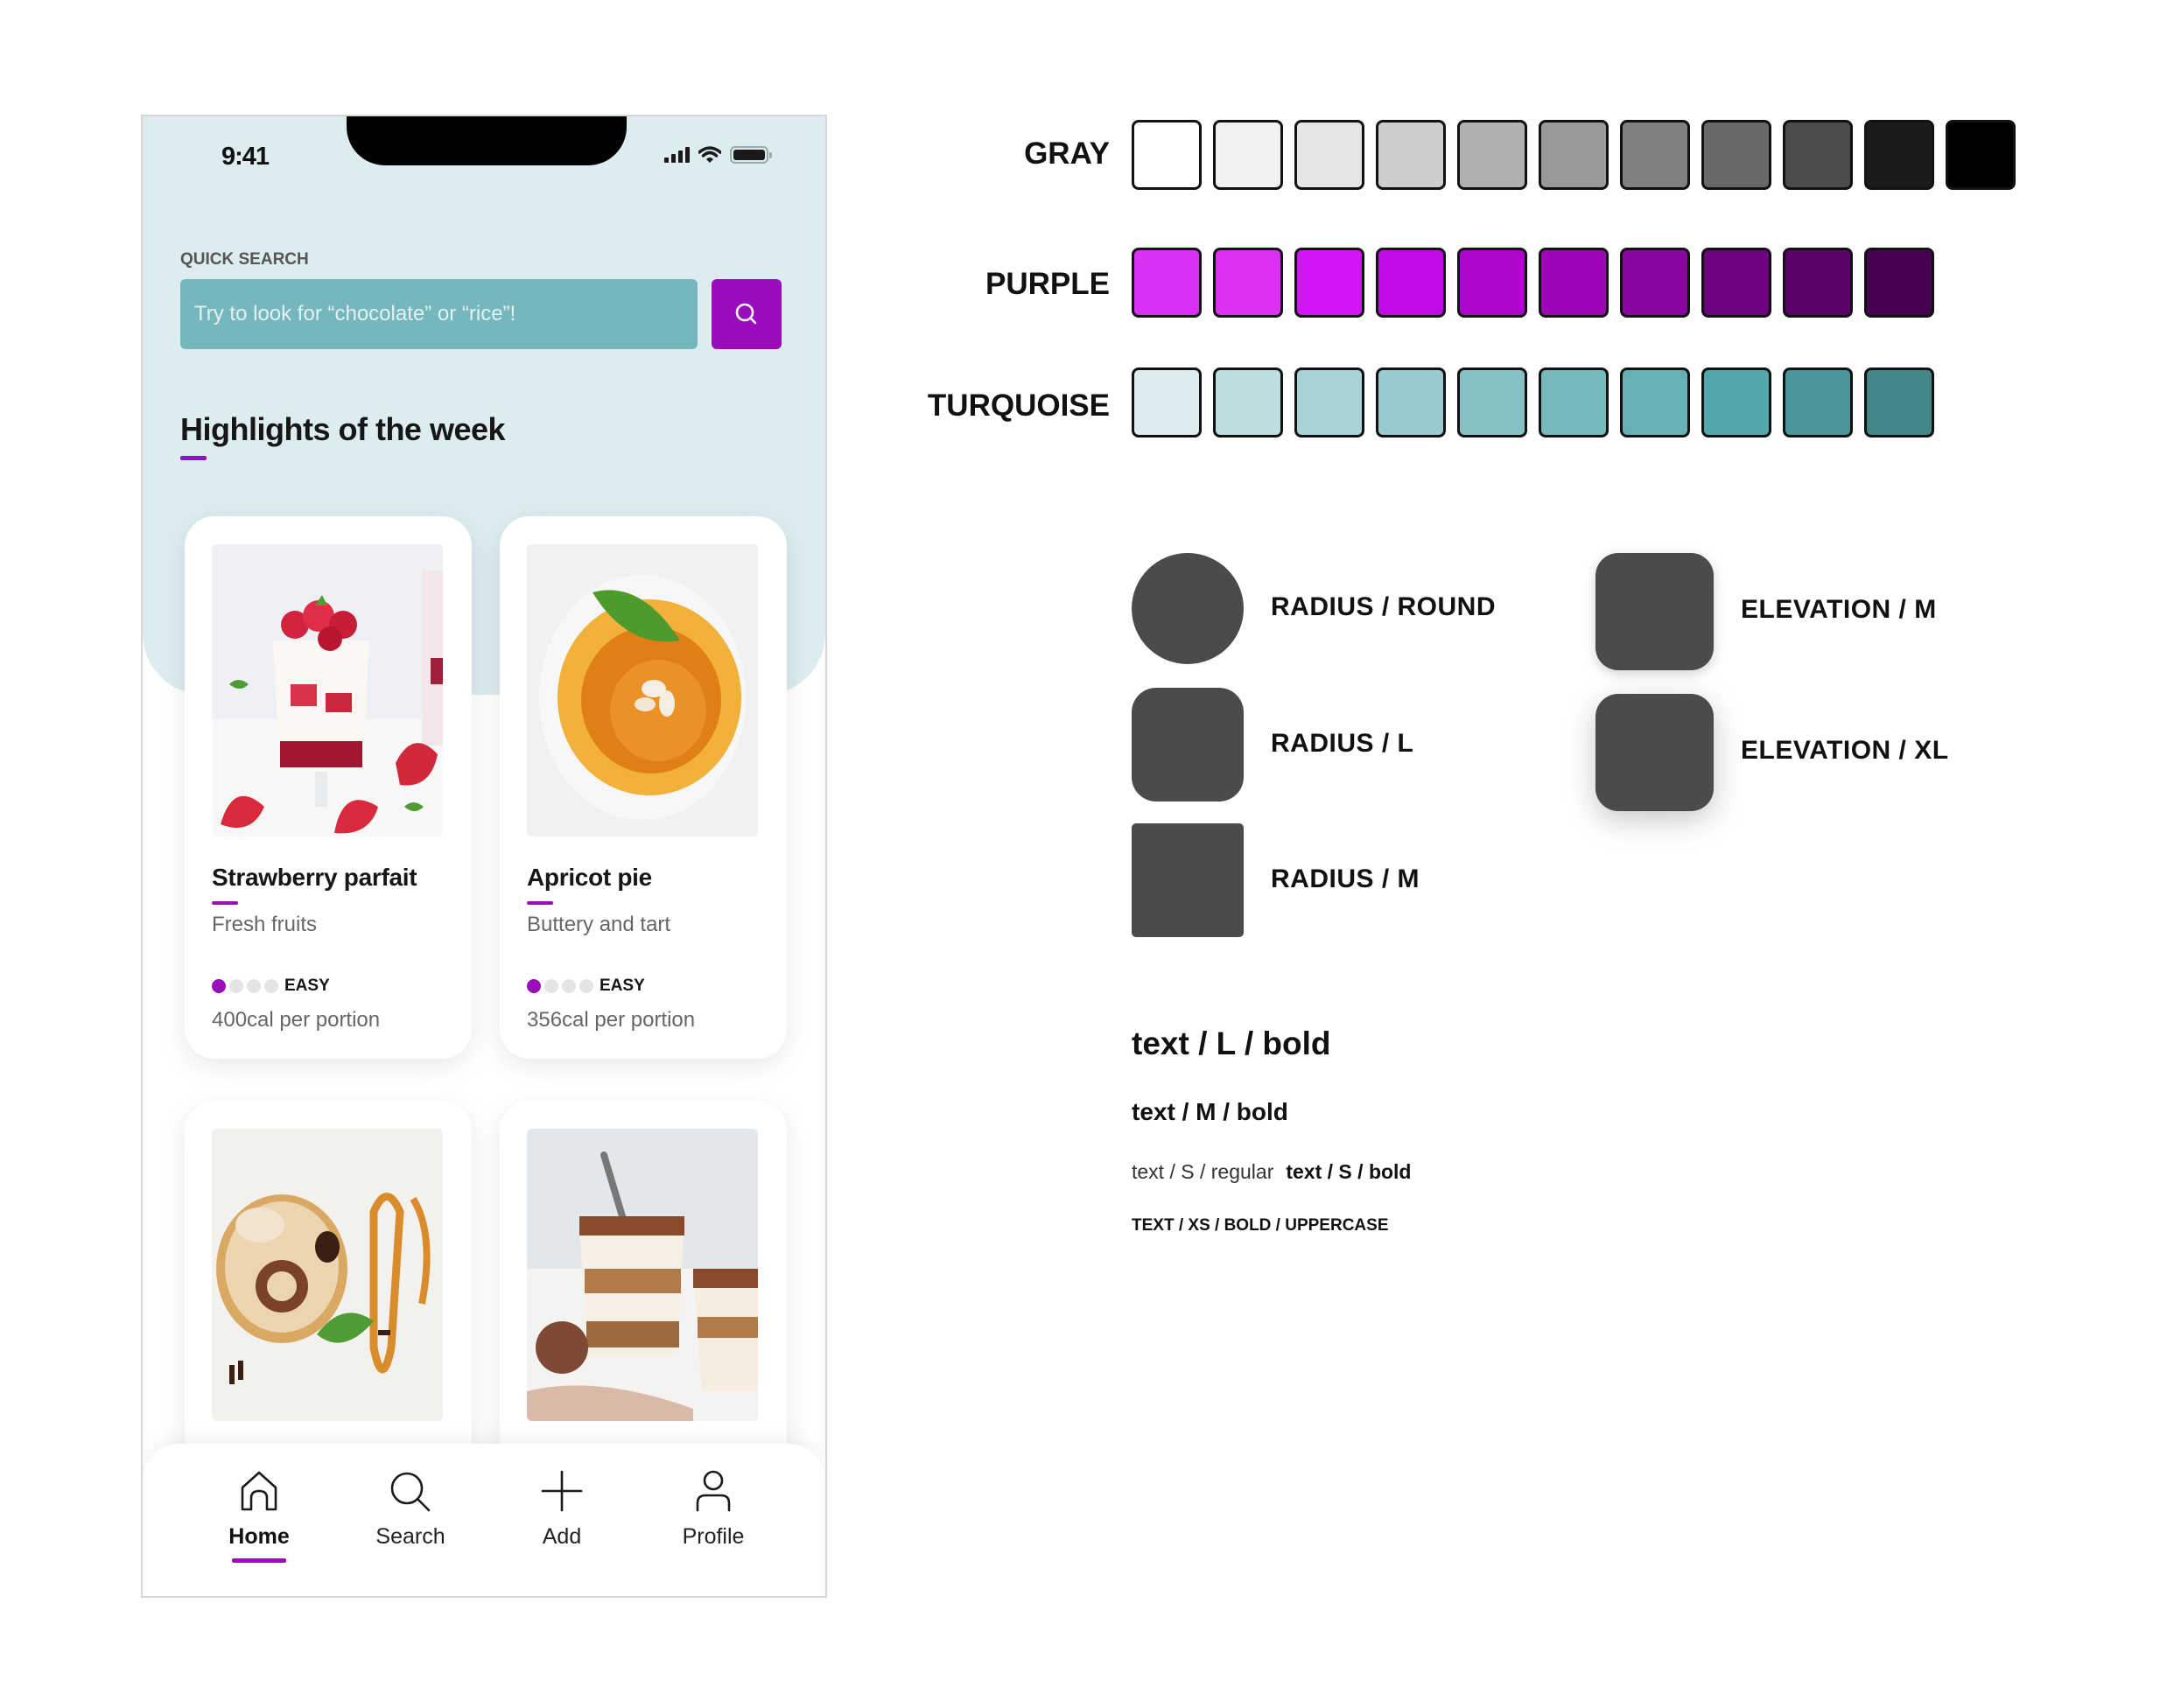 The image size is (2160, 1708). What do you see at coordinates (1047, 284) in the screenshot?
I see `palette-label-purple: PURPLE` at bounding box center [1047, 284].